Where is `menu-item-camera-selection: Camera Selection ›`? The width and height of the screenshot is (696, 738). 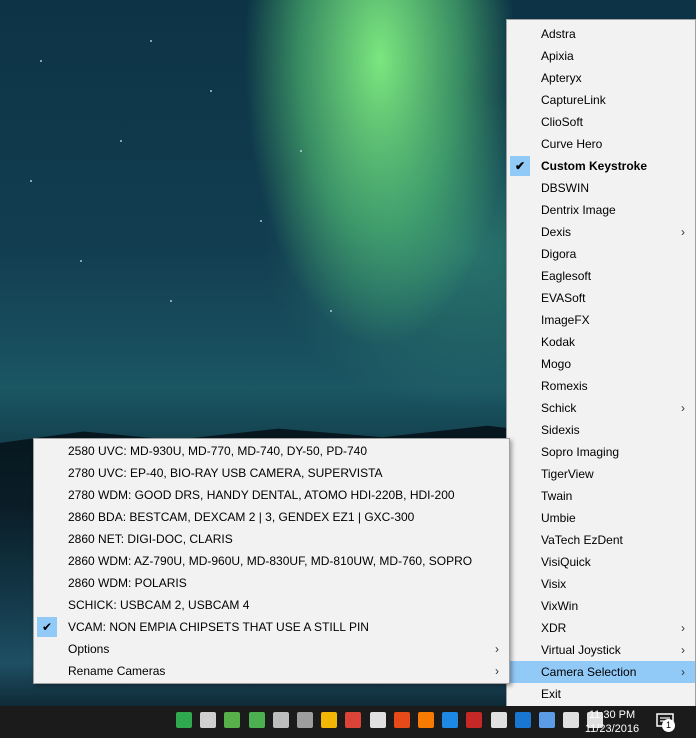 menu-item-camera-selection: Camera Selection › is located at coordinates (601, 672).